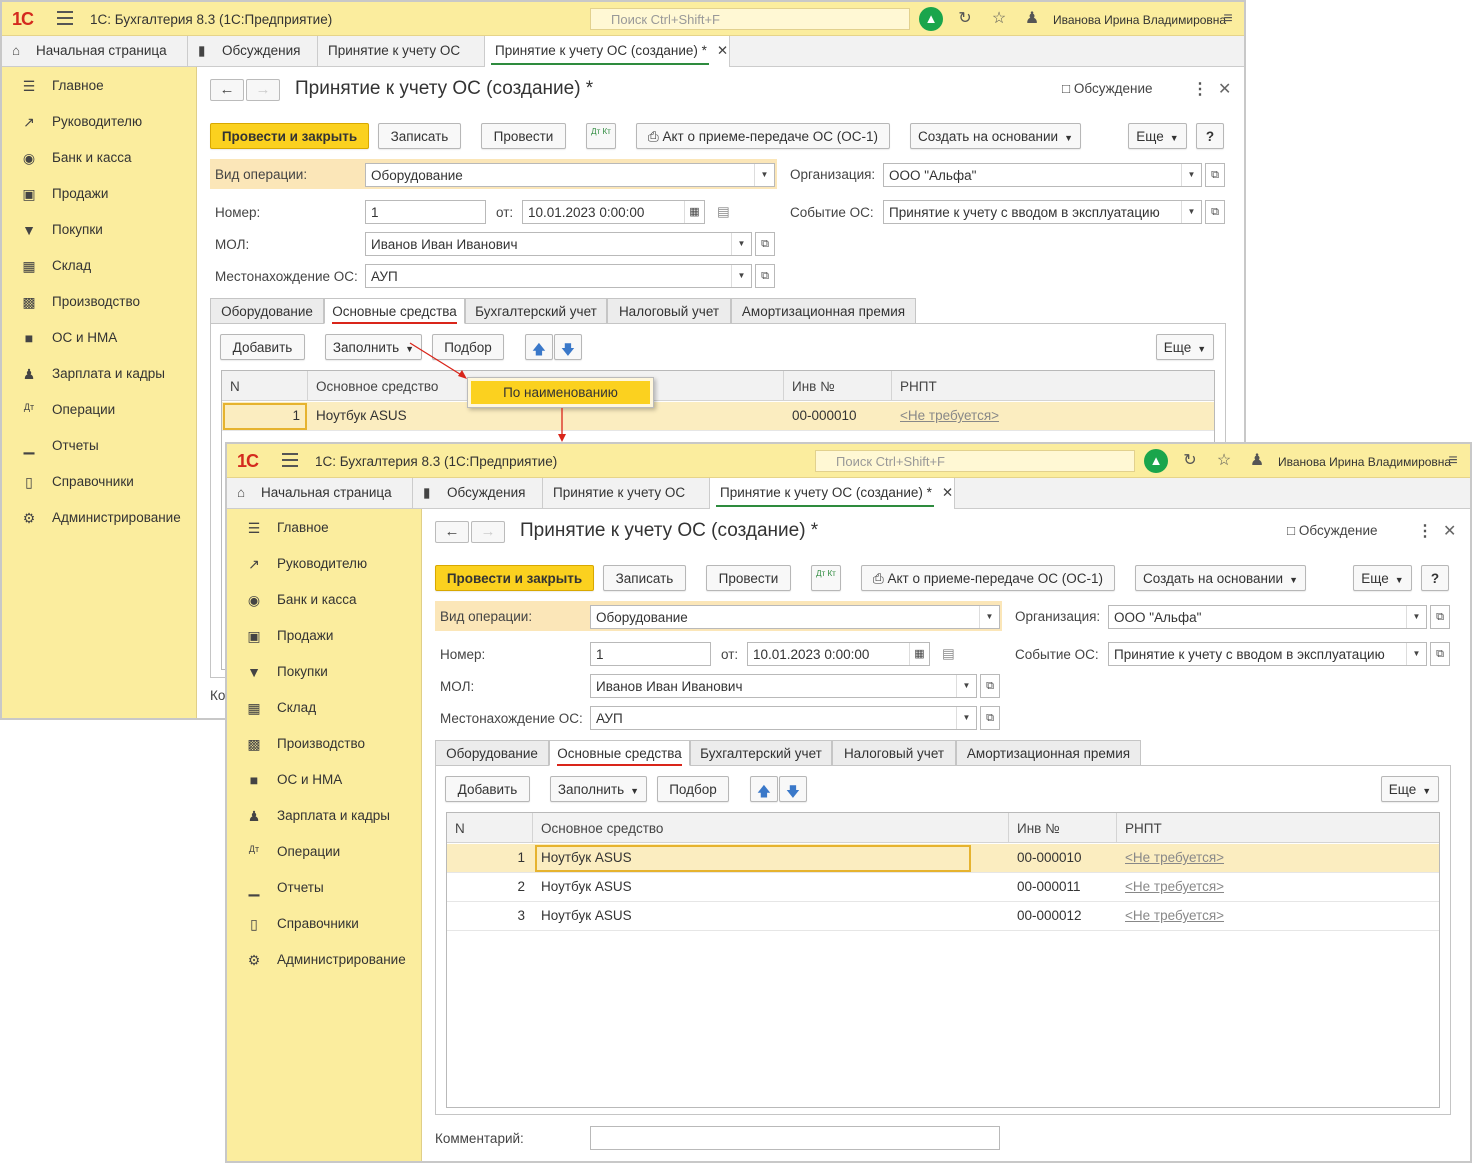  Describe the element at coordinates (1215, 175) in the screenshot. I see `open-org-icon: ⧉` at that location.